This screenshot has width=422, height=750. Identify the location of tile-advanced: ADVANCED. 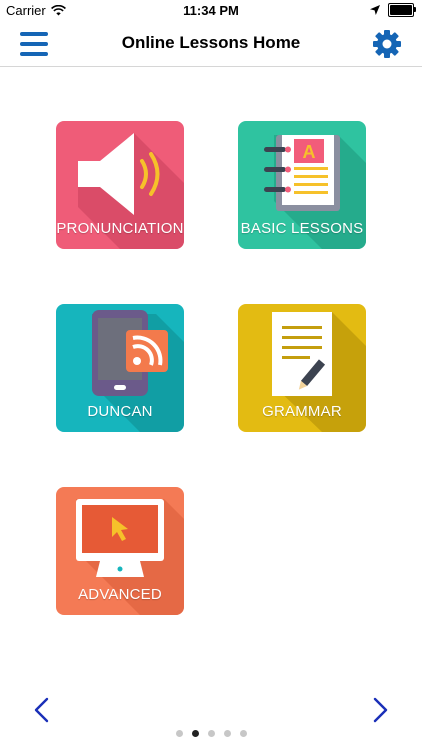
(120, 551).